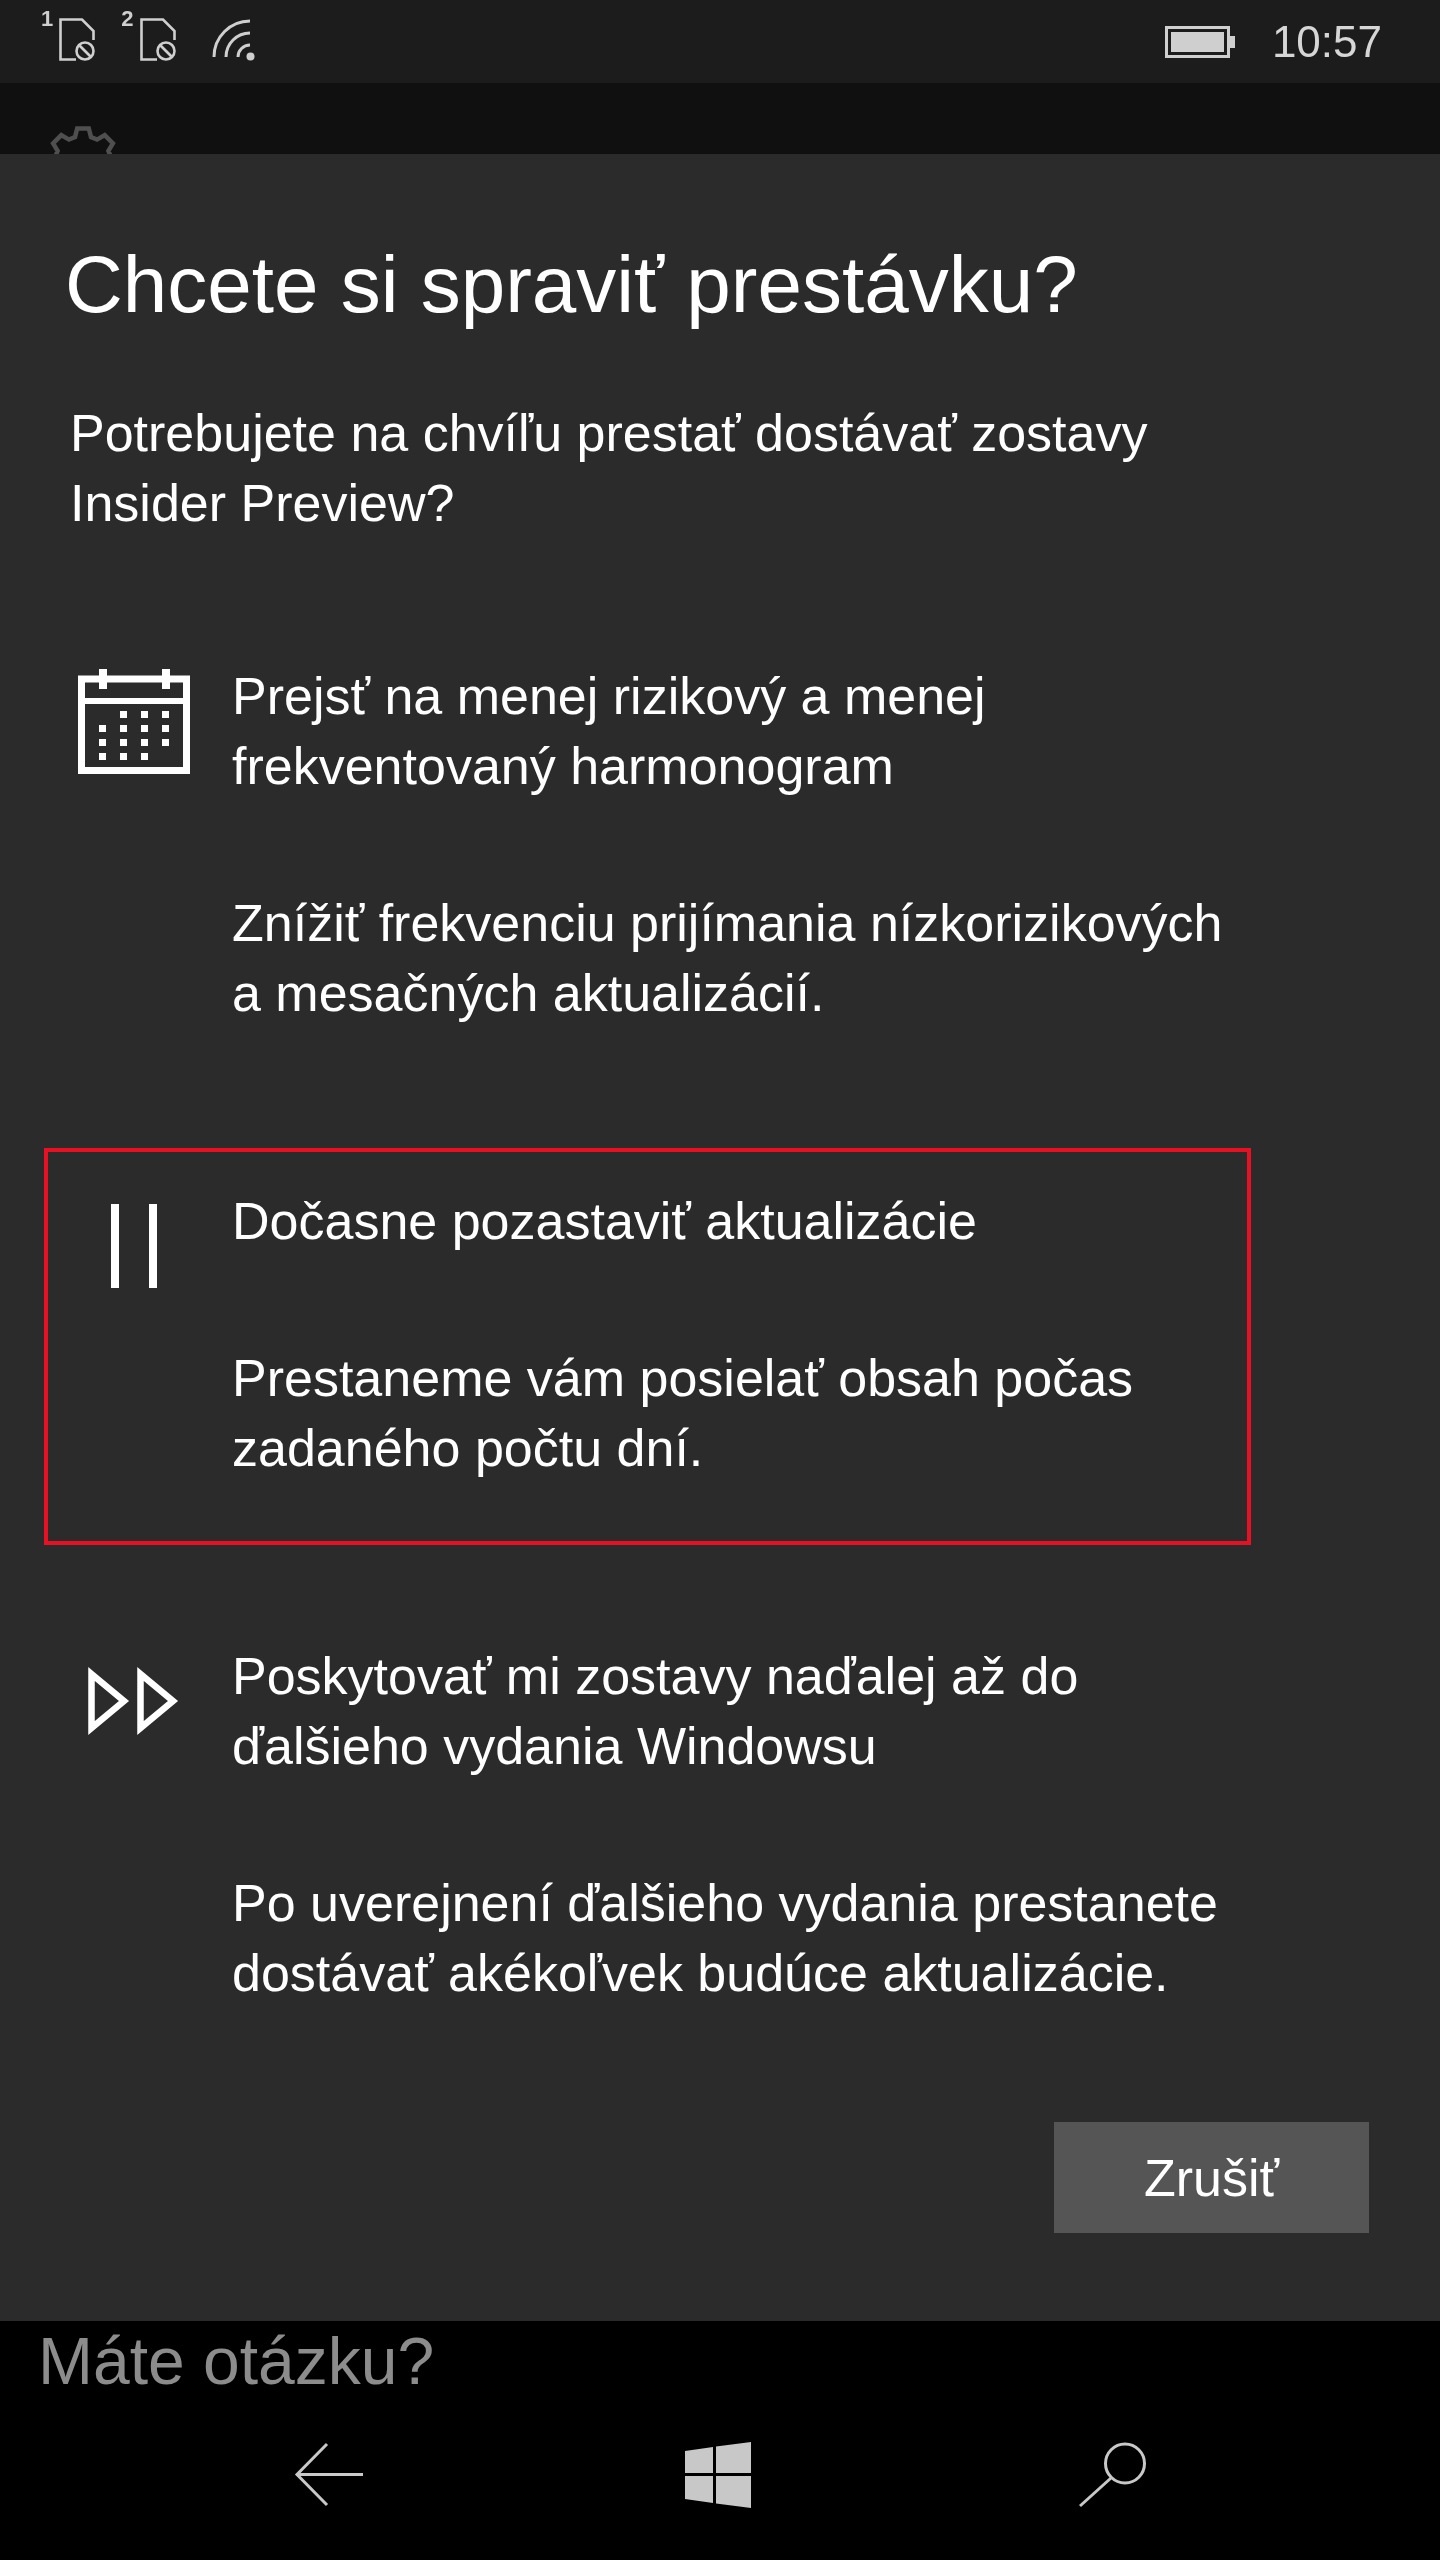  Describe the element at coordinates (609, 468) in the screenshot. I see `dialog-message: Potrebujete na chvíľu prestať dostávať zostavy Insider Preview?` at that location.